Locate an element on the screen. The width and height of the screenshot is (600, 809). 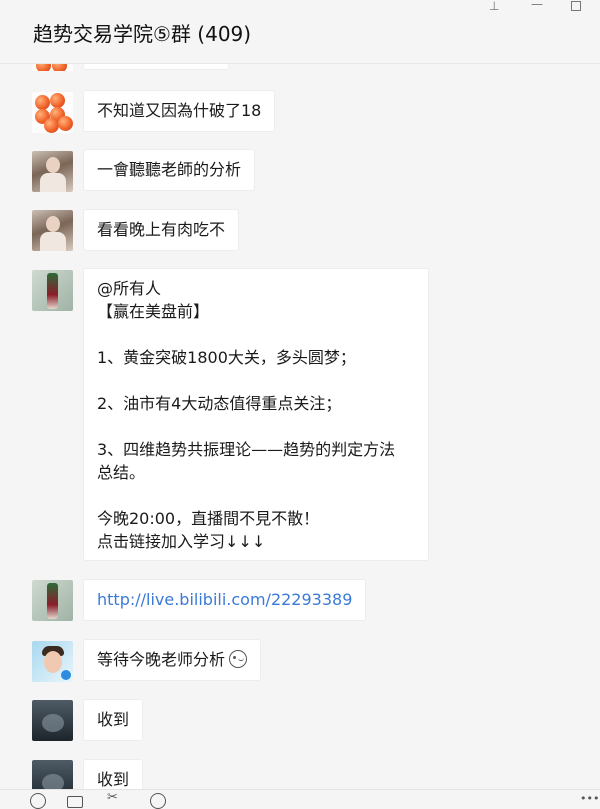
maximize-icon is located at coordinates (576, 6).